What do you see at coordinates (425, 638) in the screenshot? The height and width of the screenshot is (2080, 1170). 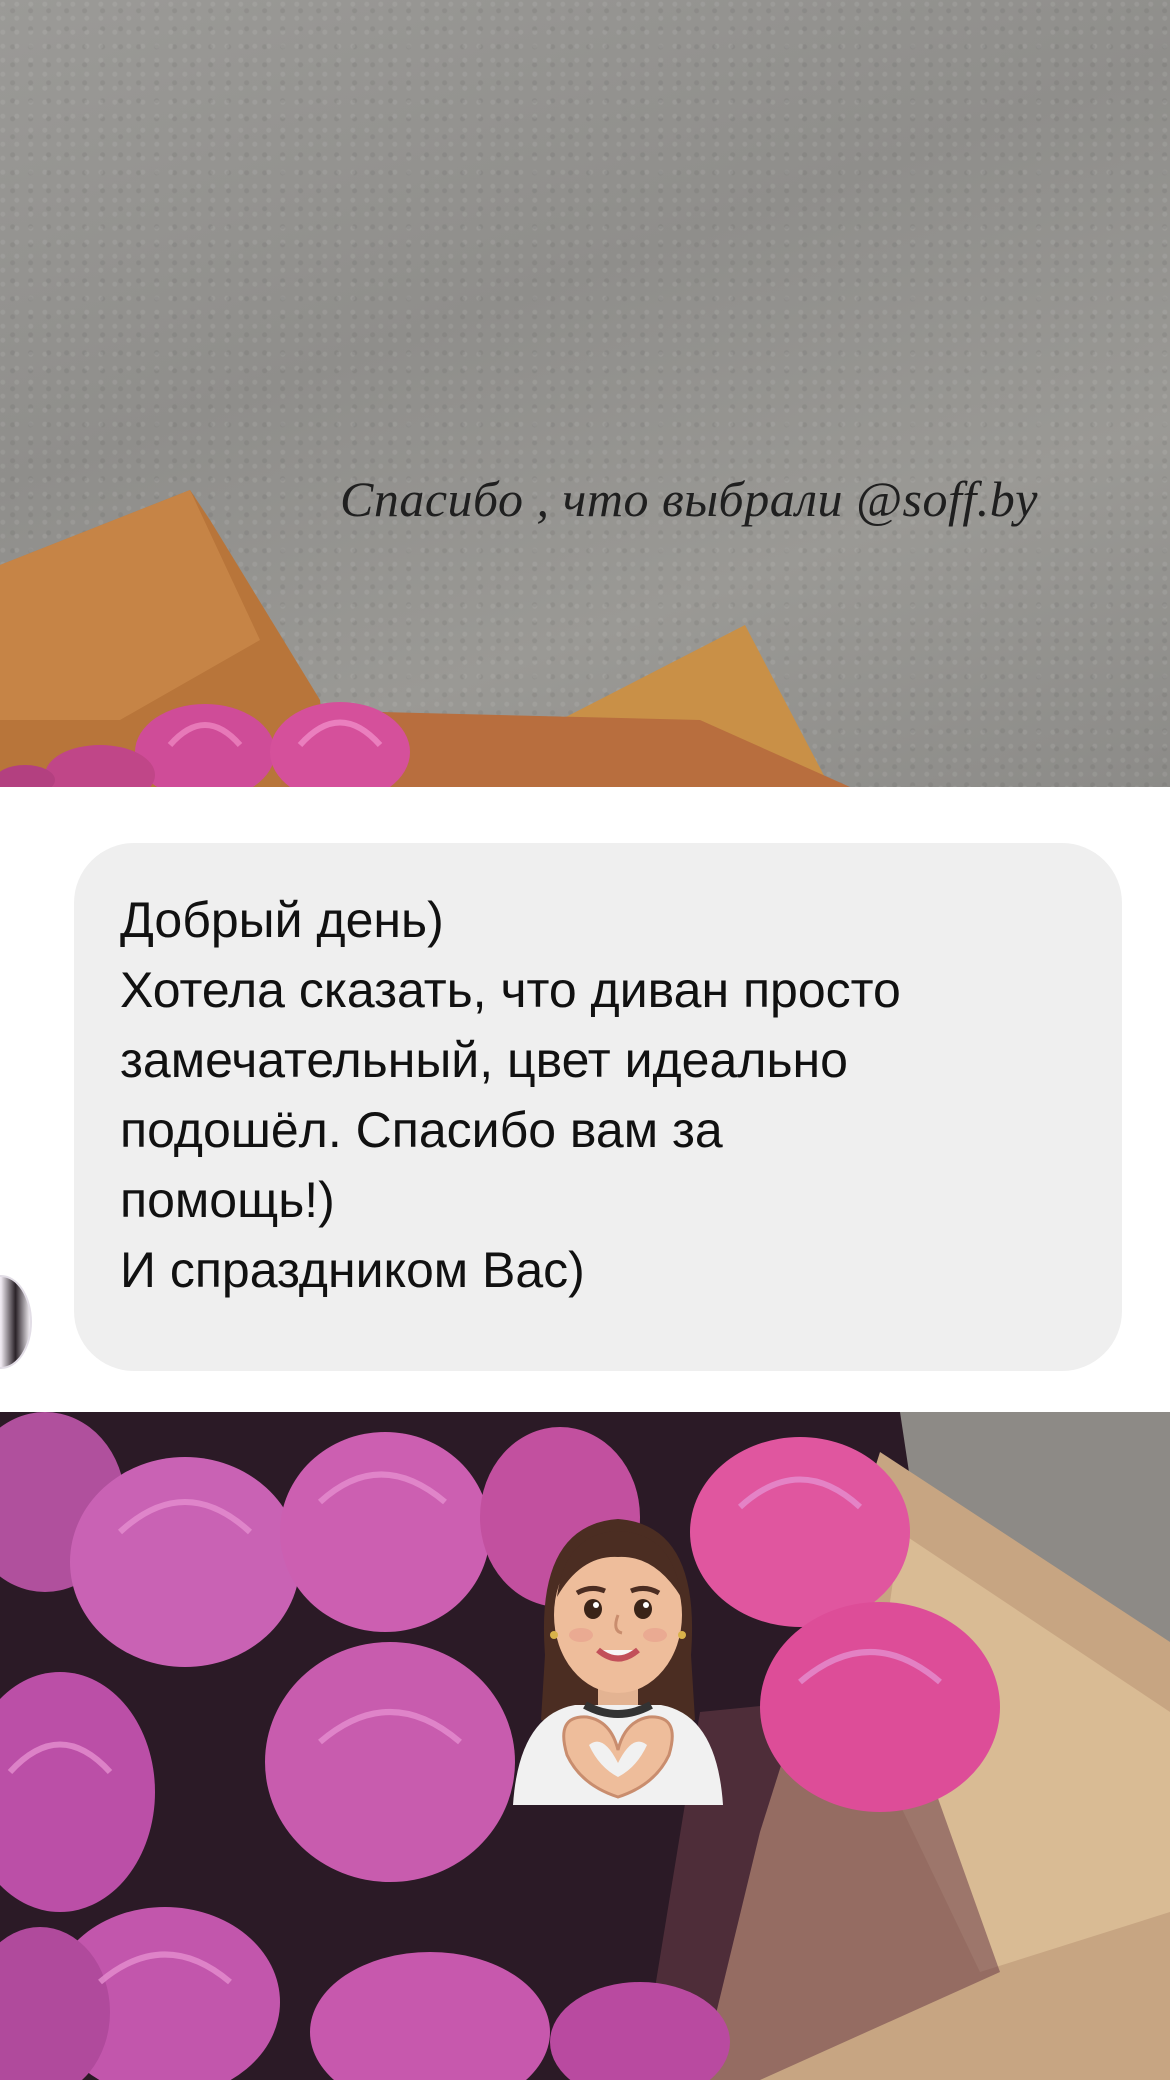 I see `kraft-paper-bouquet` at bounding box center [425, 638].